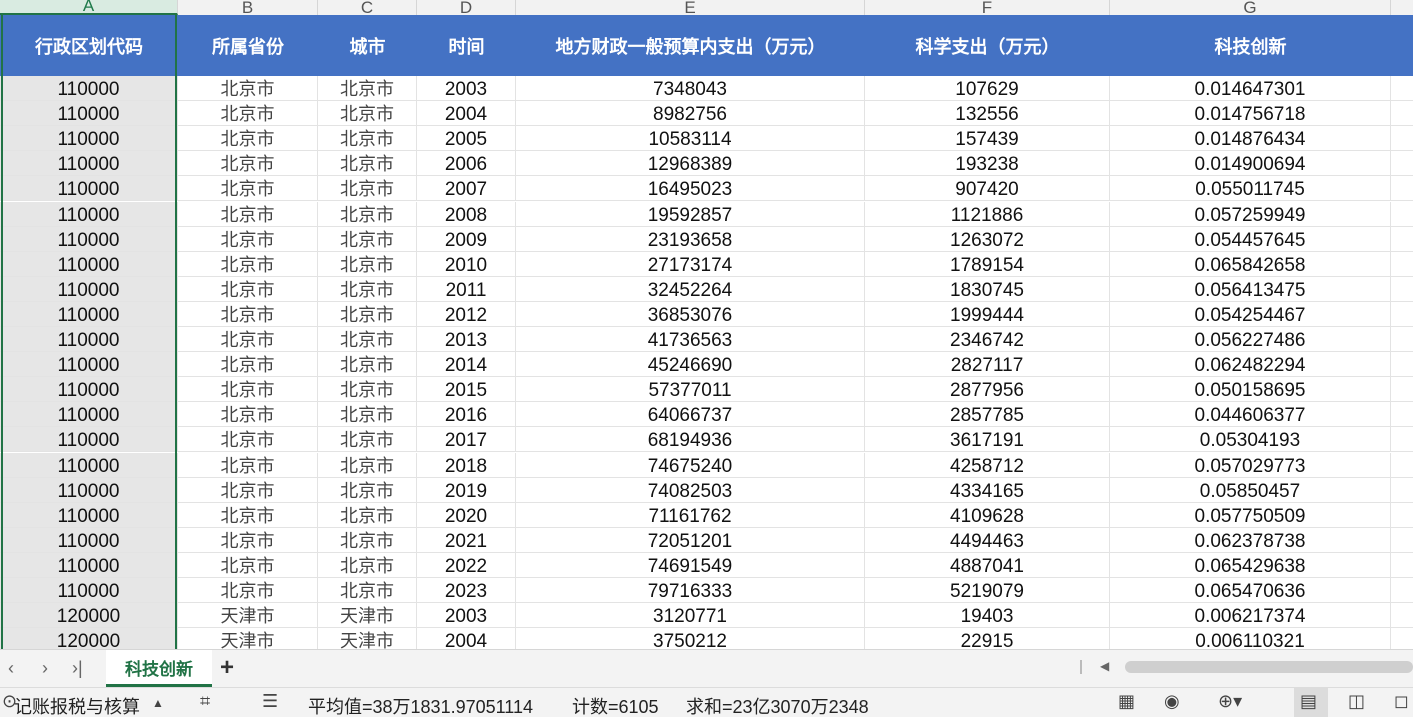 The width and height of the screenshot is (1413, 719). I want to click on page-layout-icon: ◫, so click(1356, 701).